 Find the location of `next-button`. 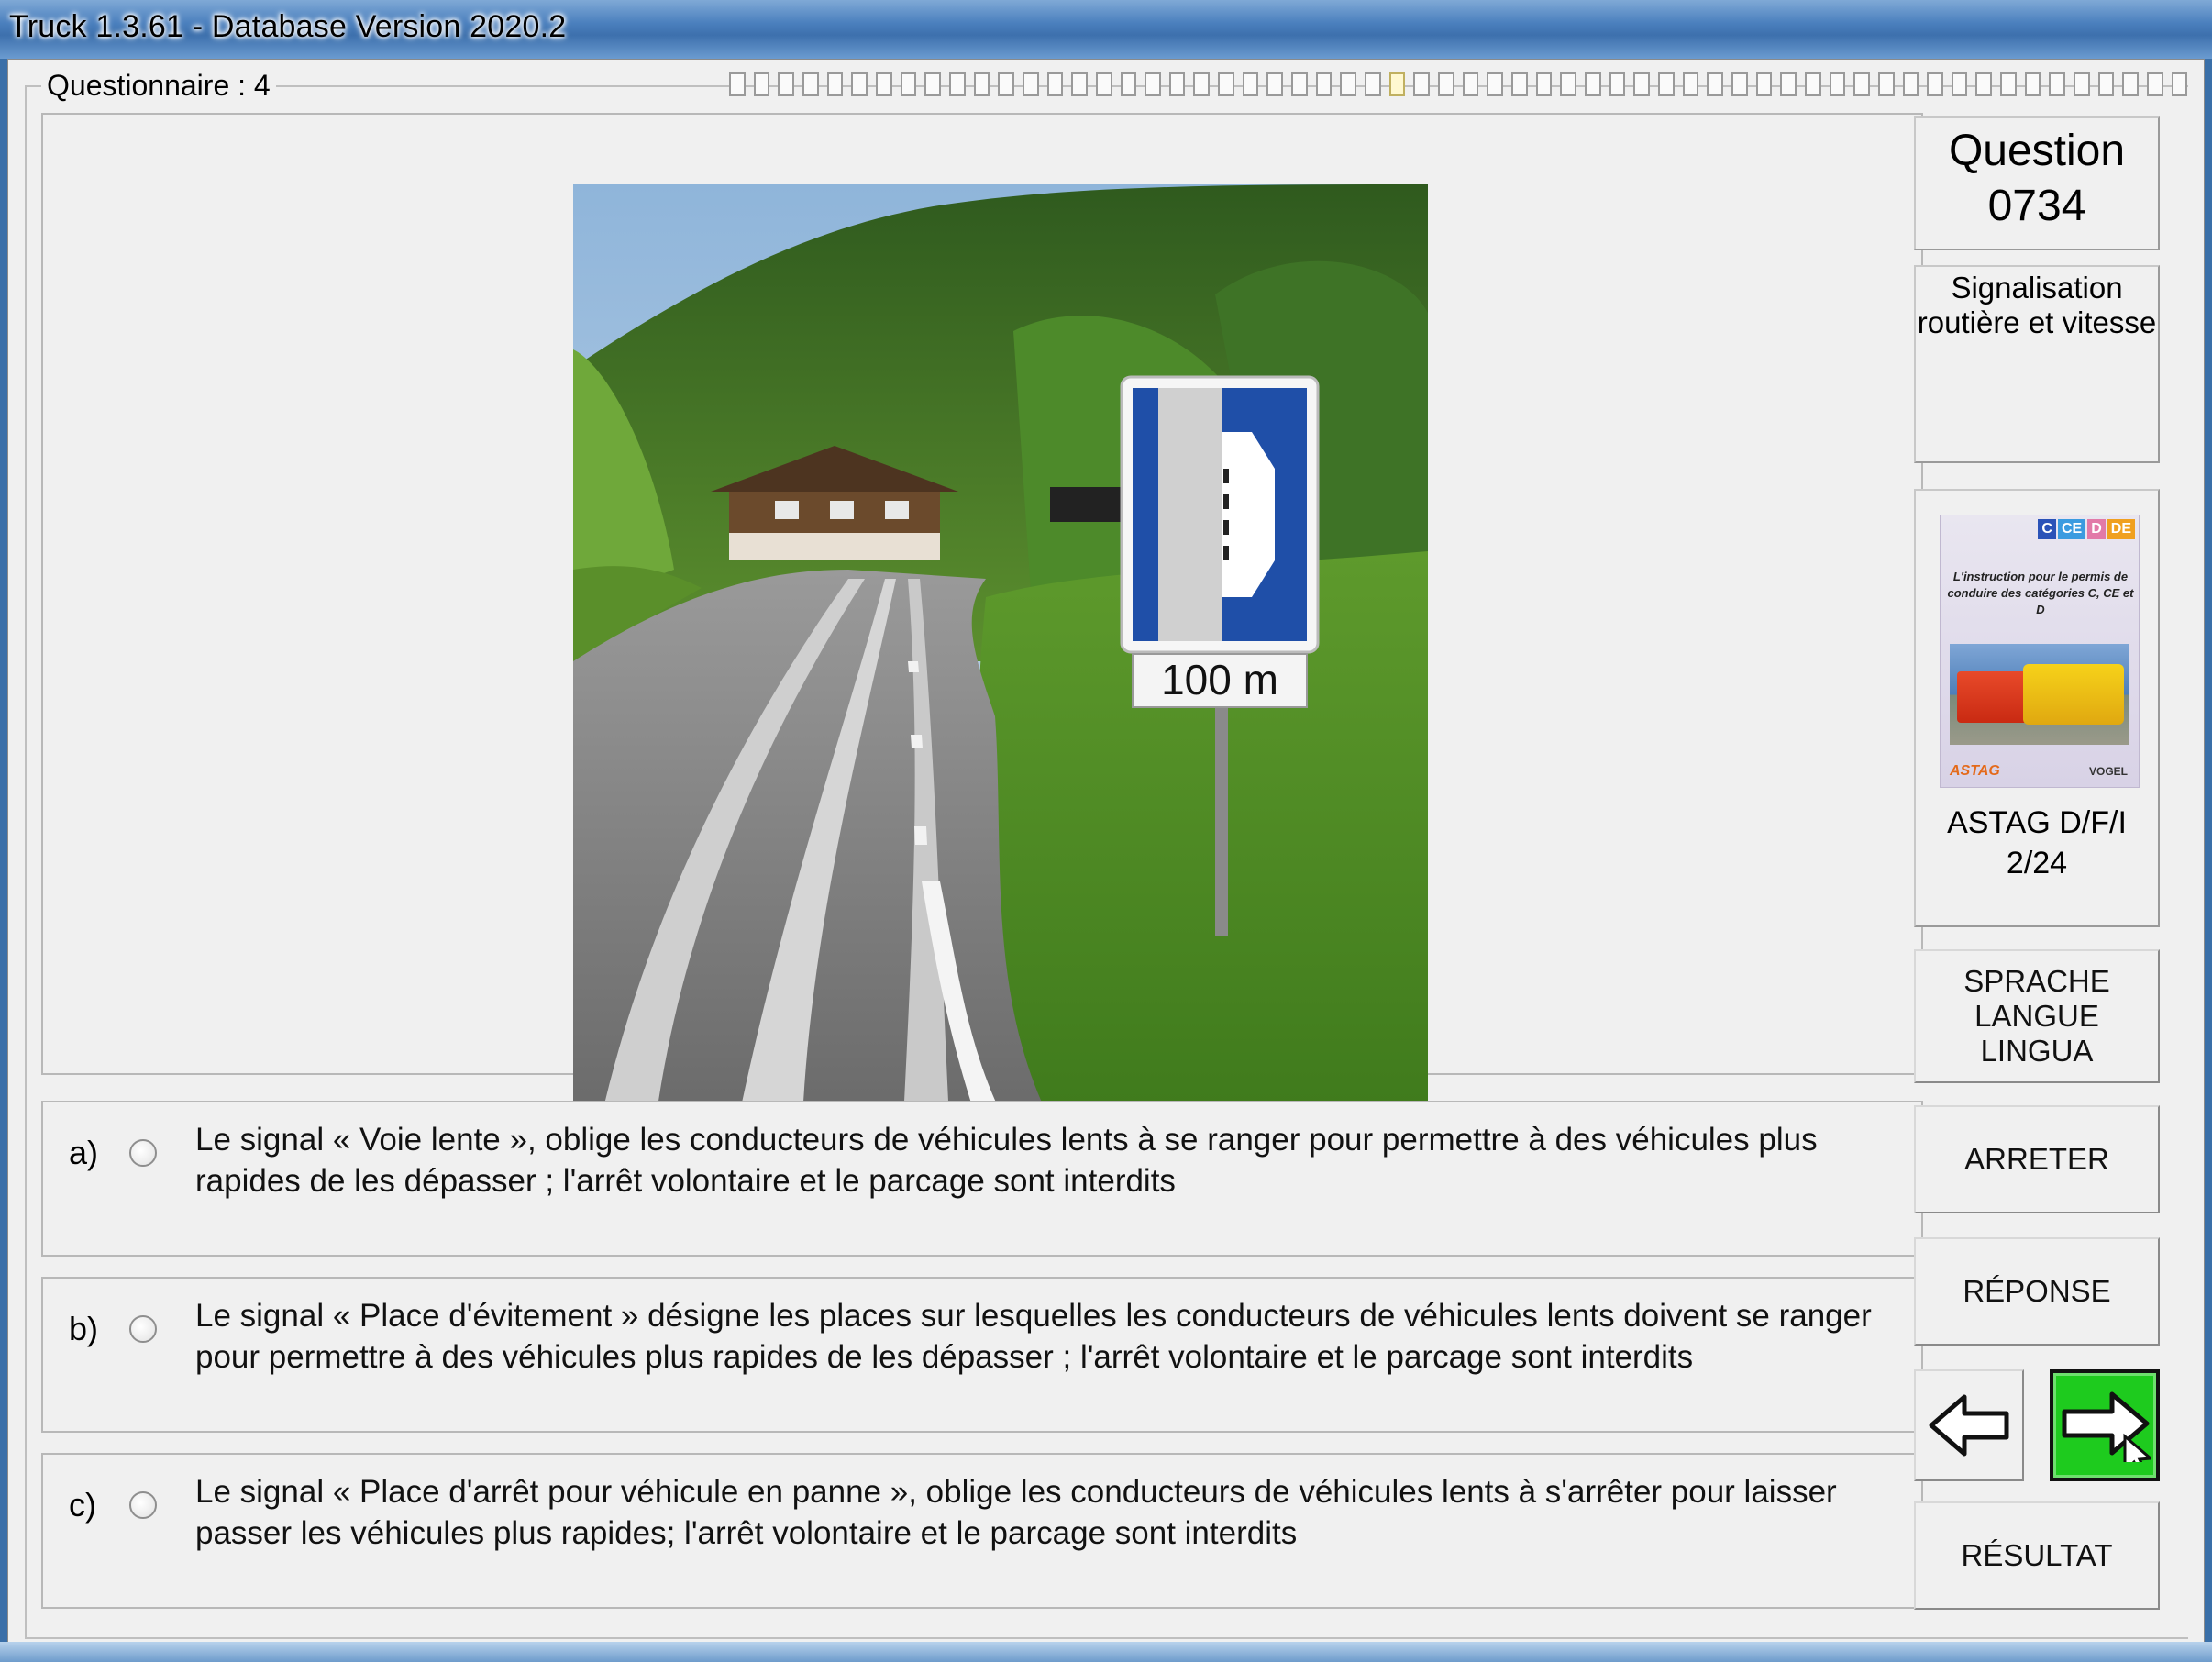

next-button is located at coordinates (2105, 1425).